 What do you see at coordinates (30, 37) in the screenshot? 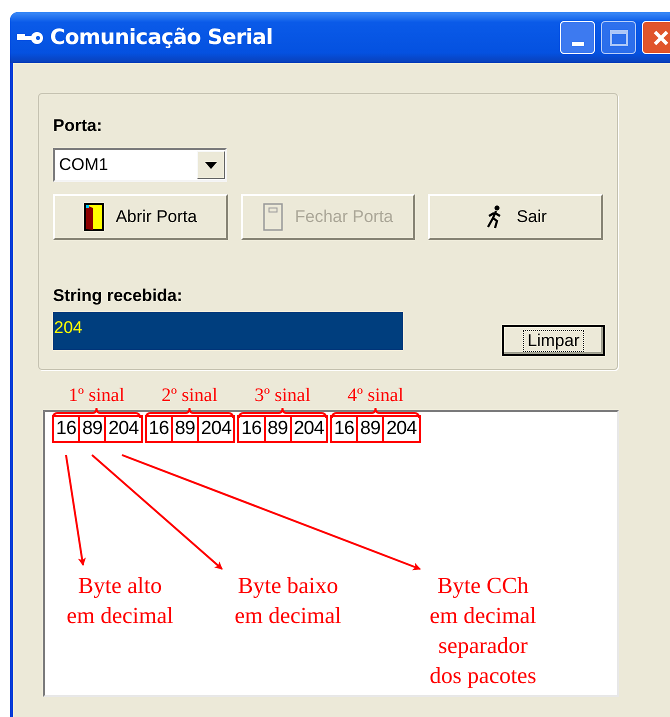
I see `key-icon` at bounding box center [30, 37].